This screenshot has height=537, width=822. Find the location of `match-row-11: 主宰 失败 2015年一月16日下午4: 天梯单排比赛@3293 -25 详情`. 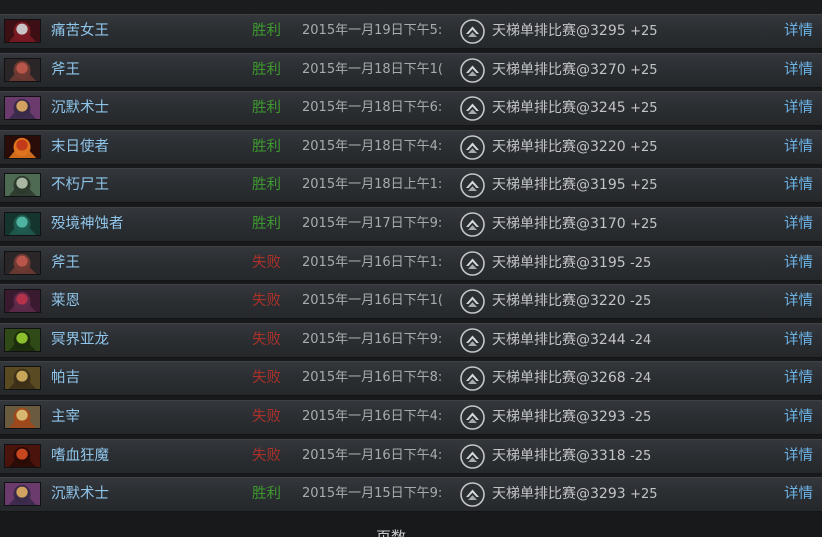

match-row-11: 主宰 失败 2015年一月16日下午4: 天梯单排比赛@3293 -25 详情 is located at coordinates (411, 417).